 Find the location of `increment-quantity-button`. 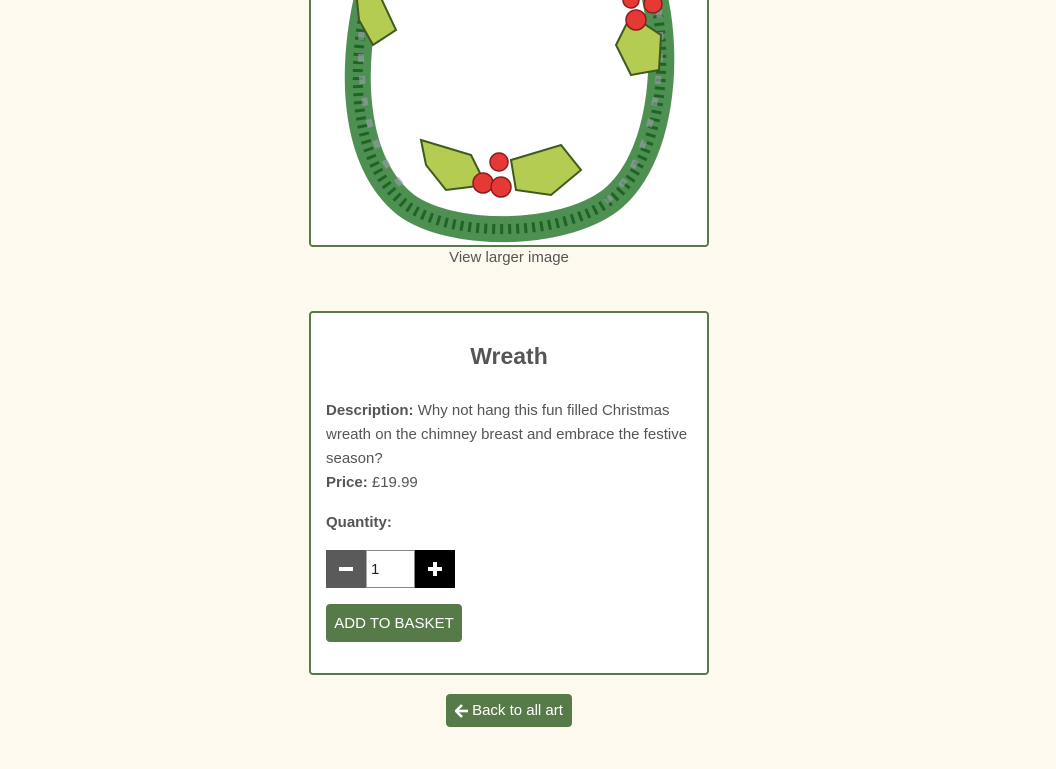

increment-quantity-button is located at coordinates (435, 569).